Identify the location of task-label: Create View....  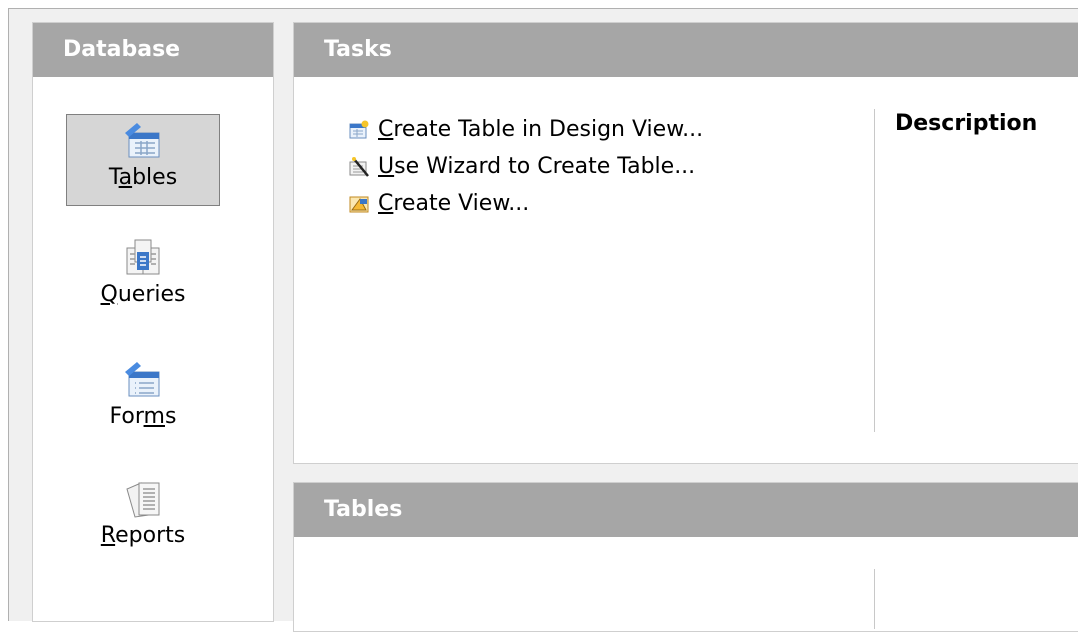
(454, 203).